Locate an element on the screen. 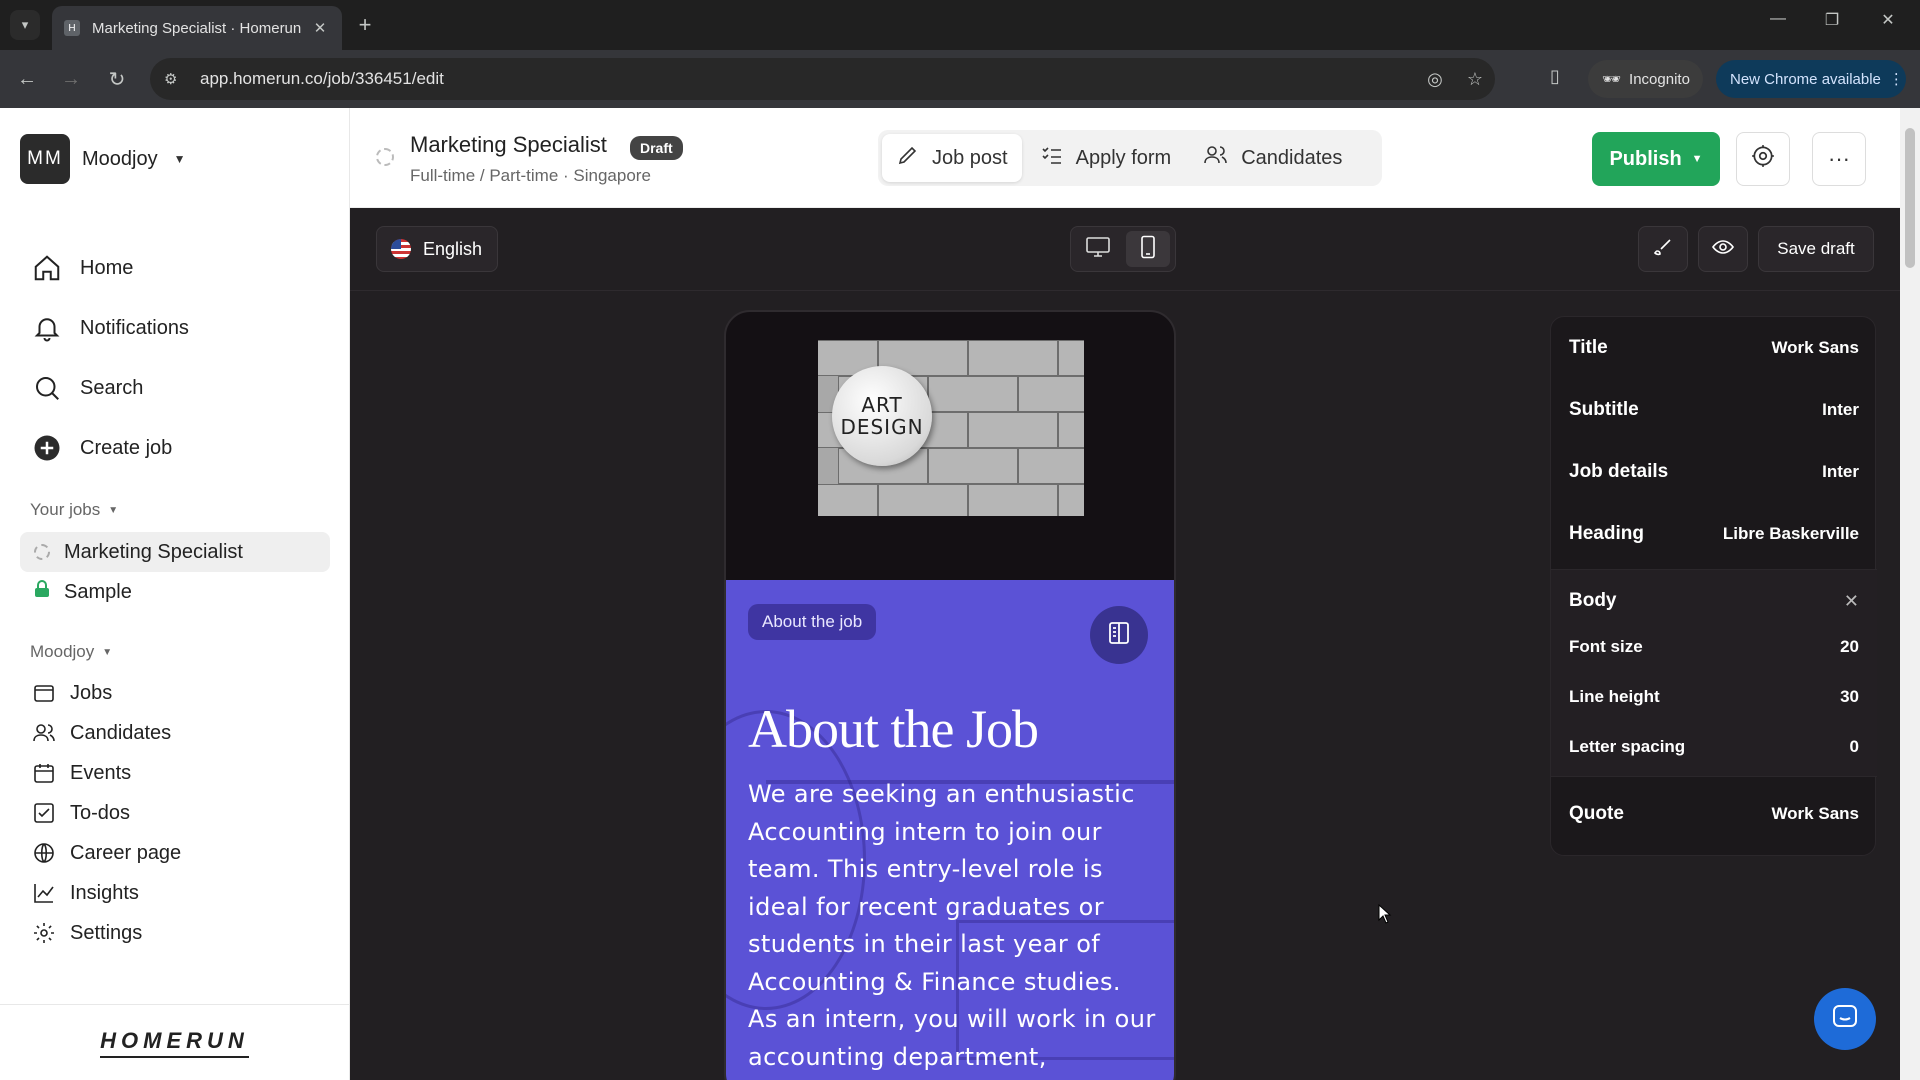 This screenshot has height=1080, width=1920. minimize-icon: — is located at coordinates (1778, 19).